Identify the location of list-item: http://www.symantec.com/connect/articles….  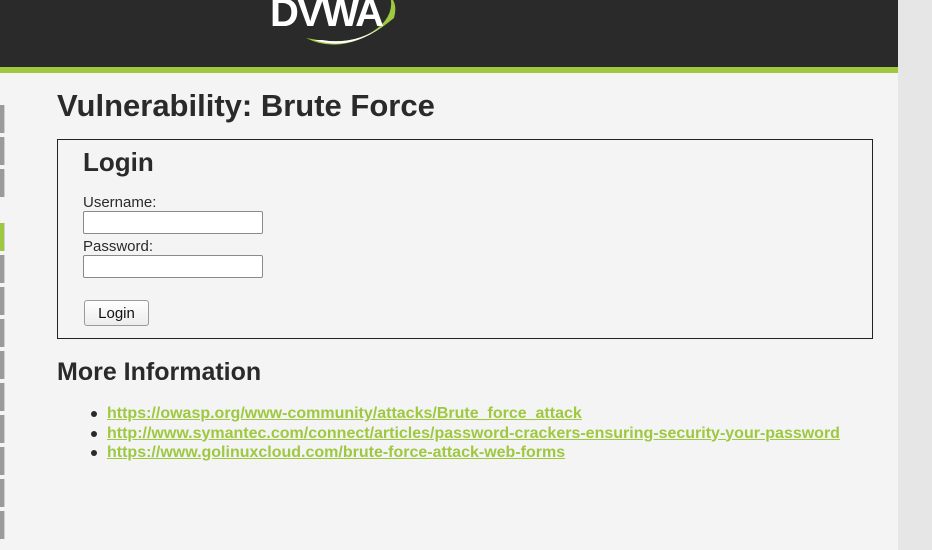
(463, 434).